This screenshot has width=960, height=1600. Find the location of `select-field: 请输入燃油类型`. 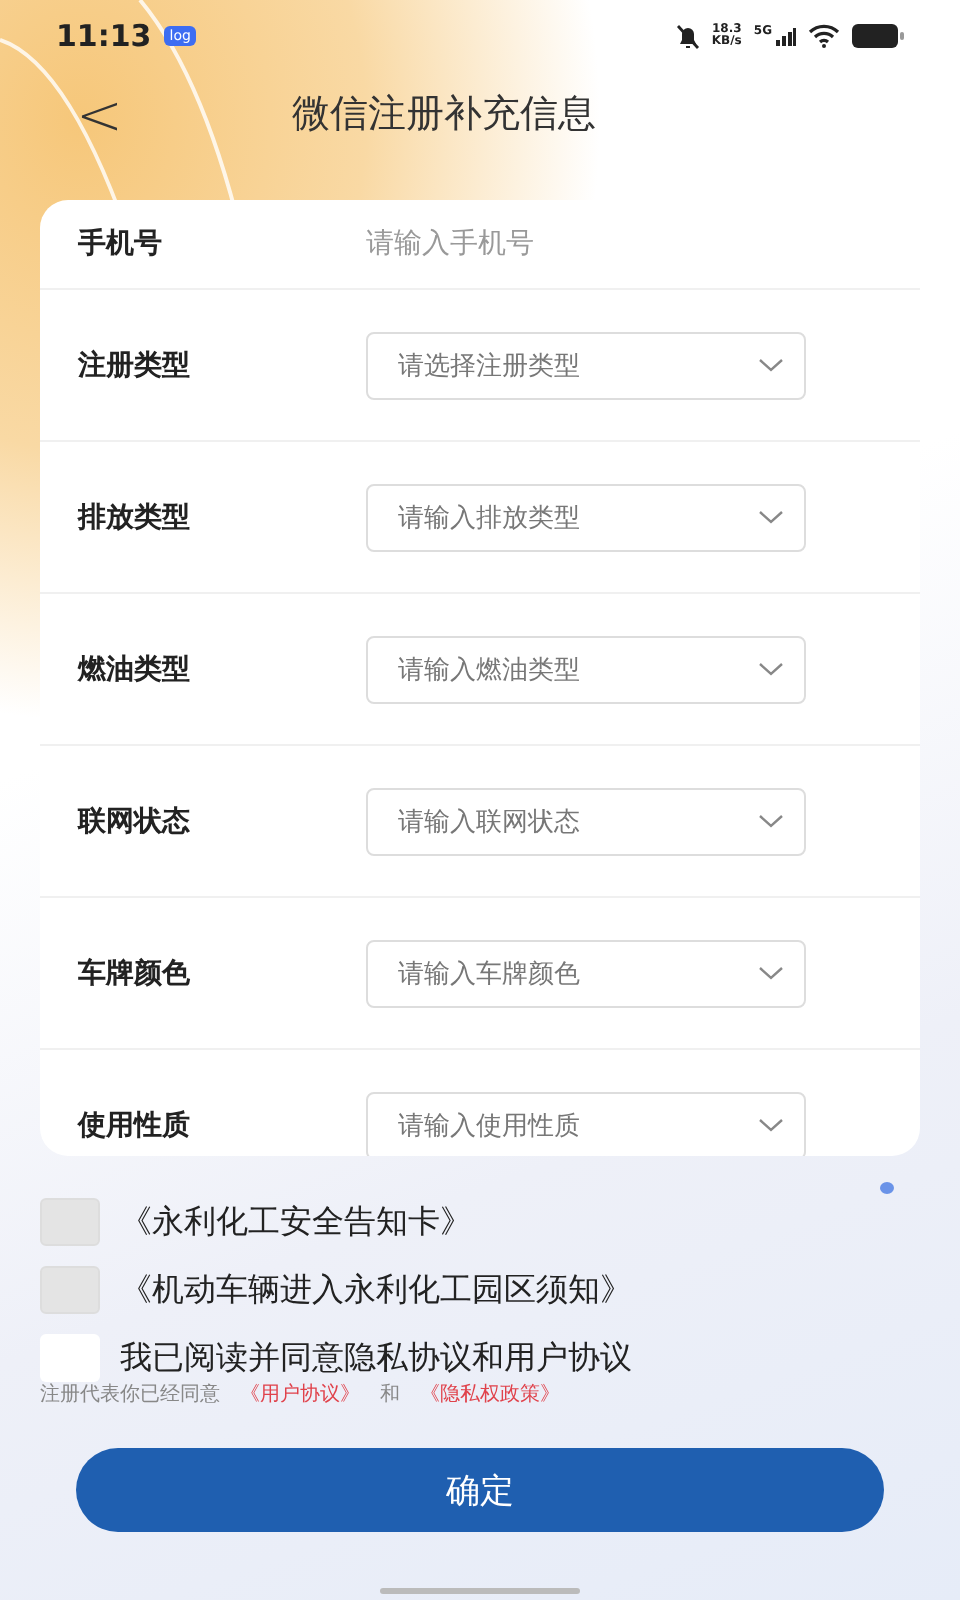

select-field: 请输入燃油类型 is located at coordinates (586, 669).